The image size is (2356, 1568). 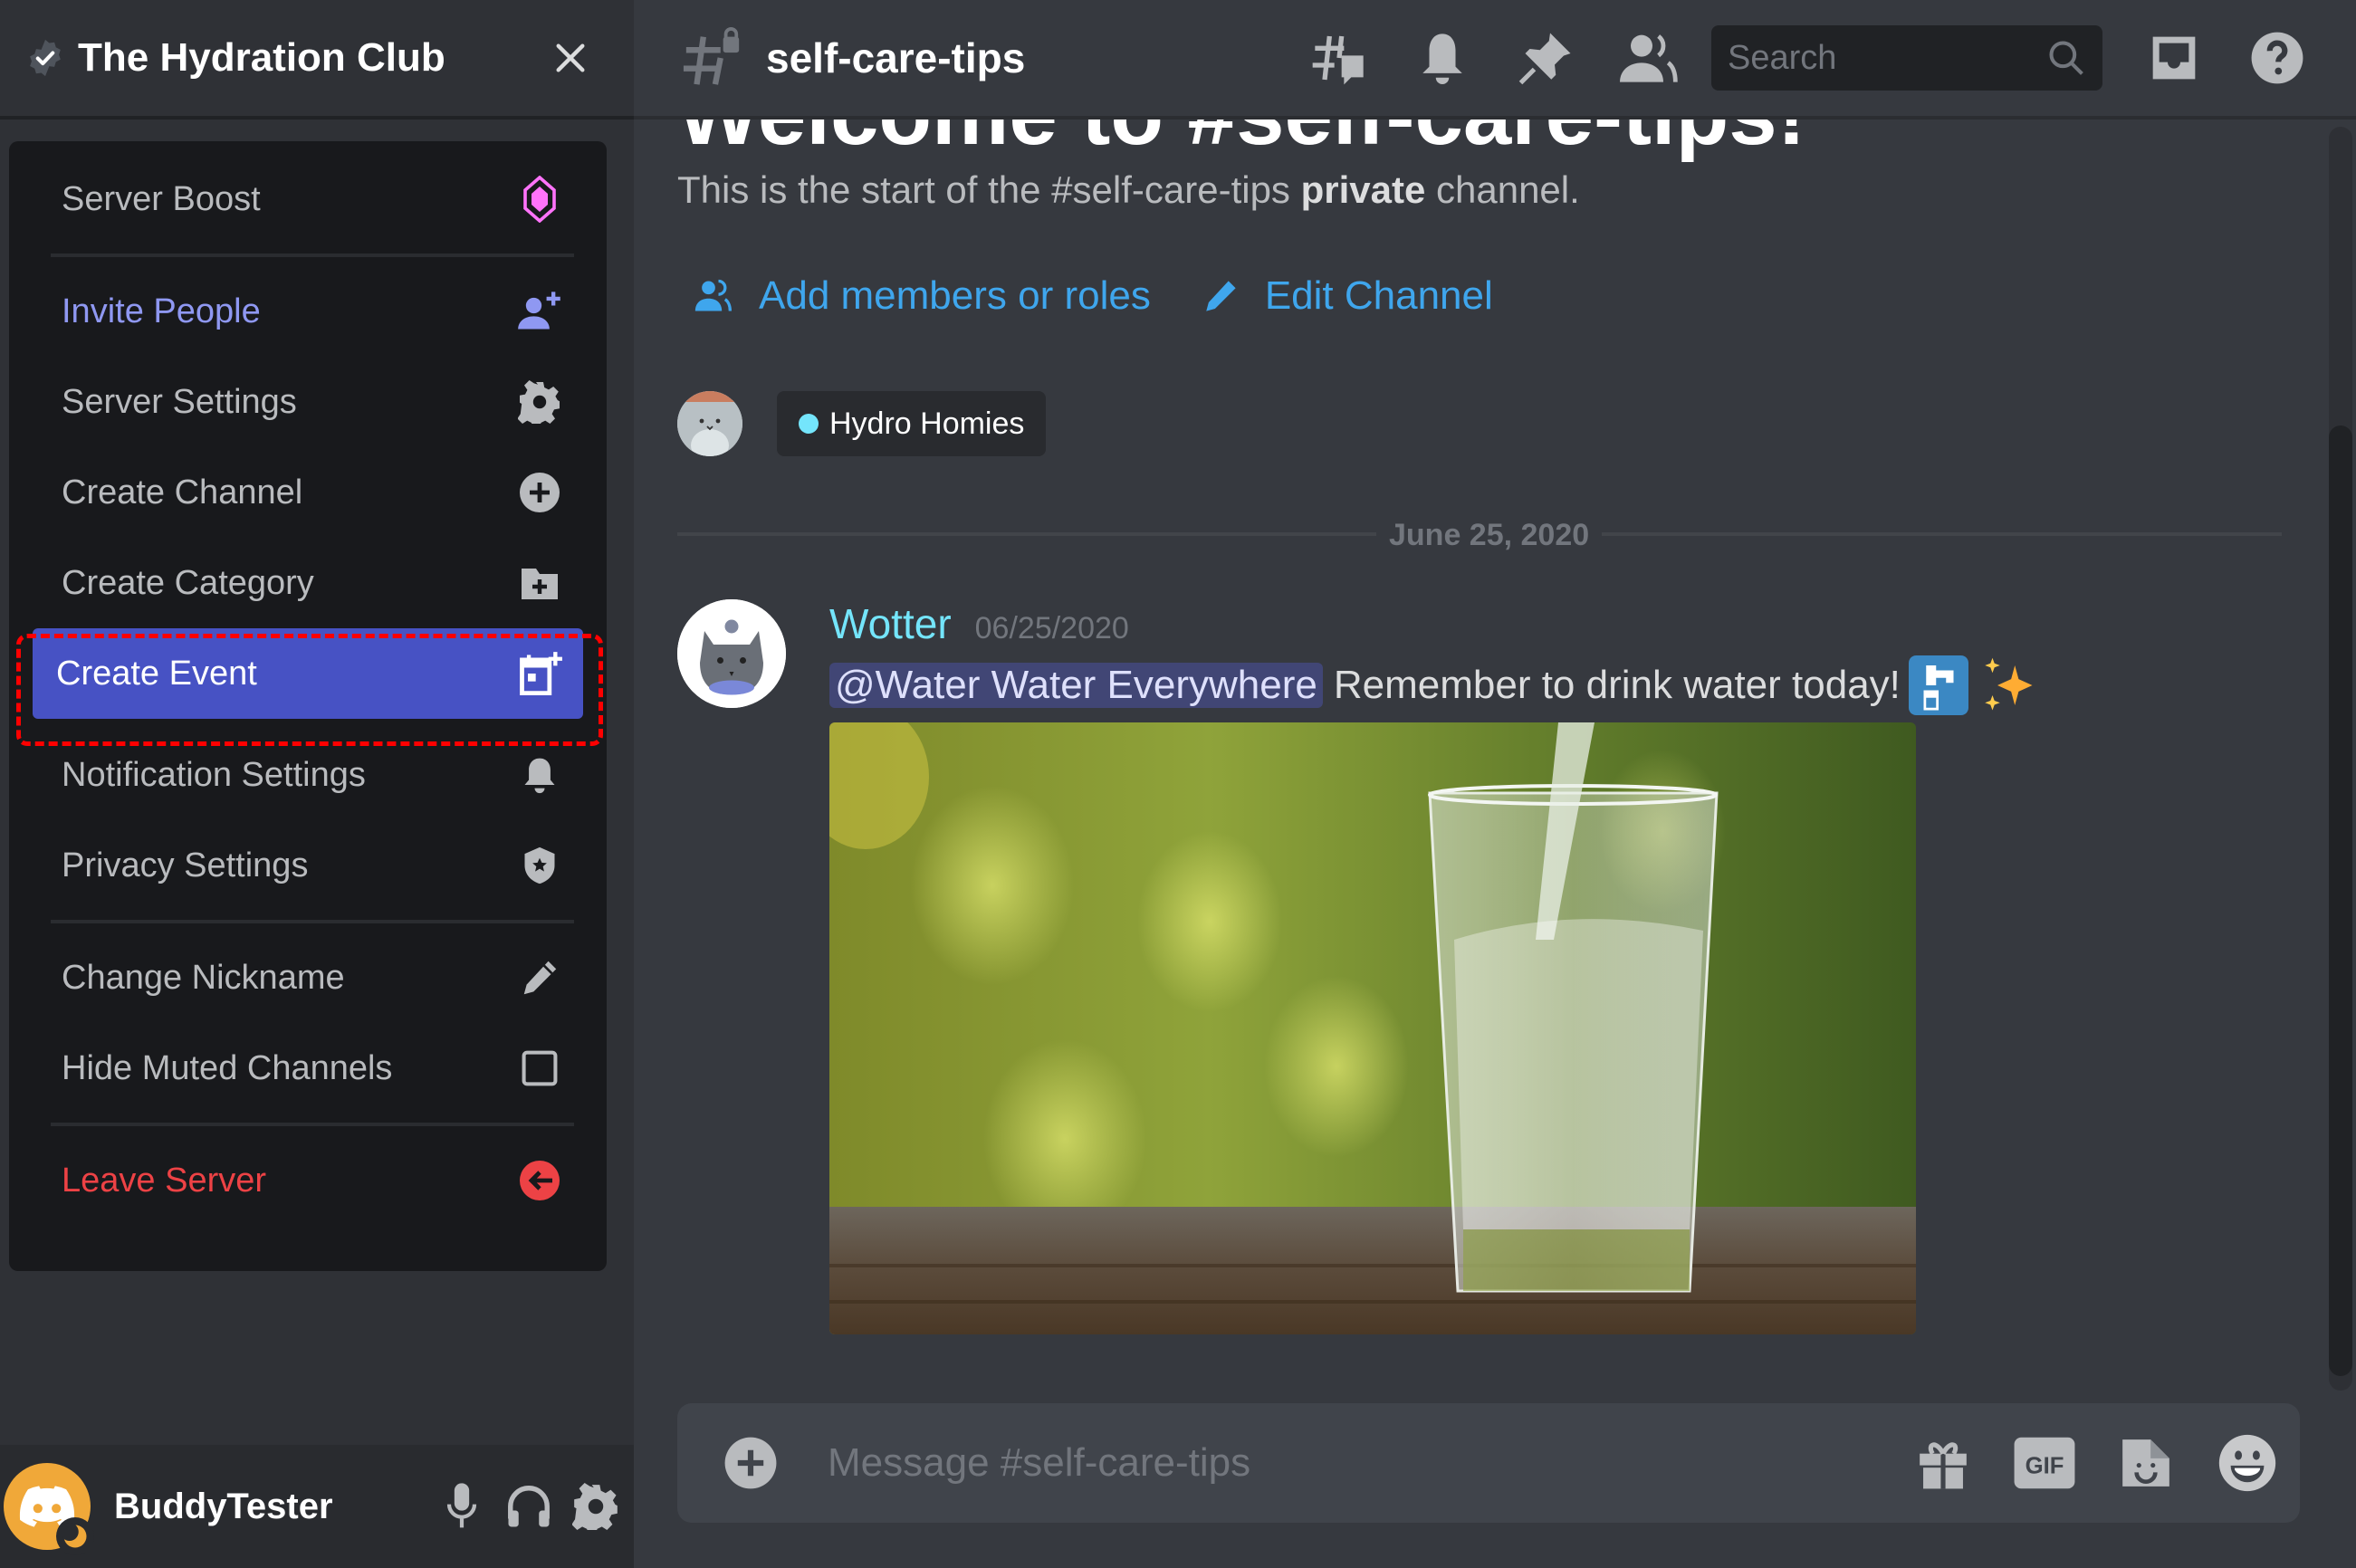 I want to click on emoji-icon, so click(x=2247, y=1463).